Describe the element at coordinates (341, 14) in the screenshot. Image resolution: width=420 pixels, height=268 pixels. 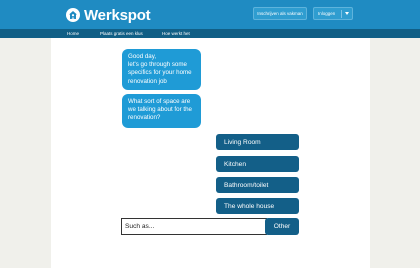
I see `divider` at that location.